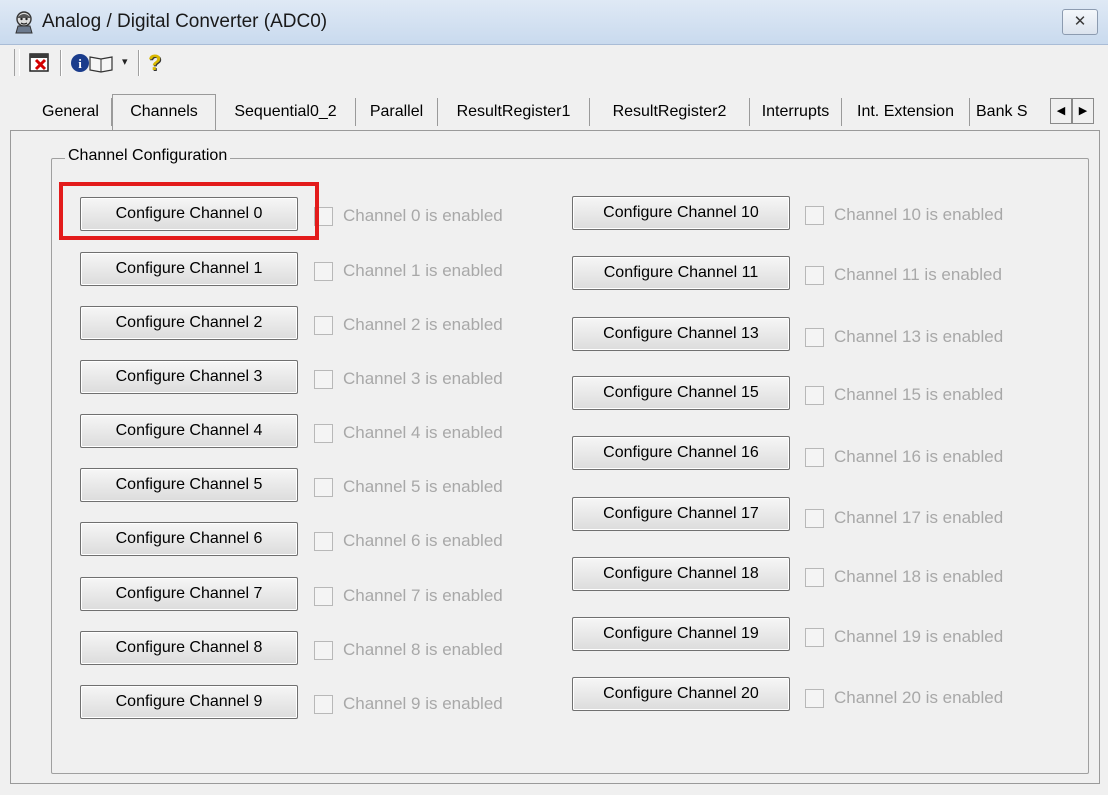 This screenshot has width=1108, height=795. I want to click on channel-13-enabled-checkbox, so click(814, 337).